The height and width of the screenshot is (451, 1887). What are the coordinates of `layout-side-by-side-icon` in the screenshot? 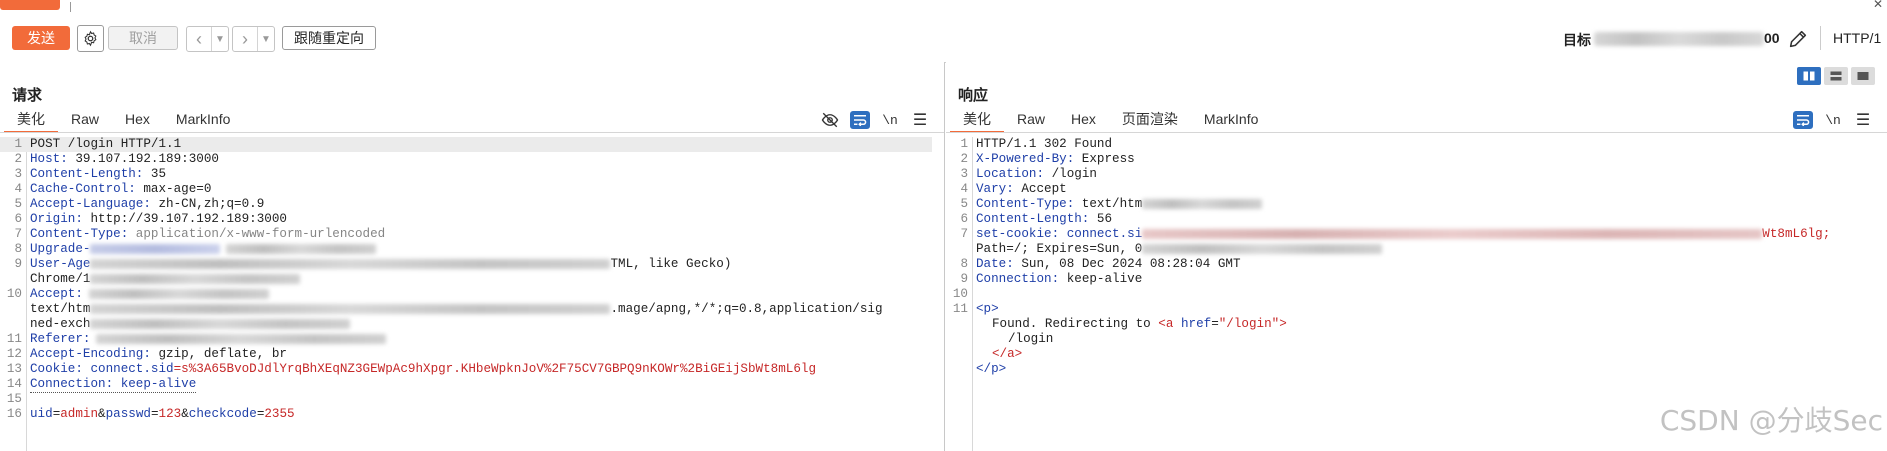 It's located at (1809, 76).